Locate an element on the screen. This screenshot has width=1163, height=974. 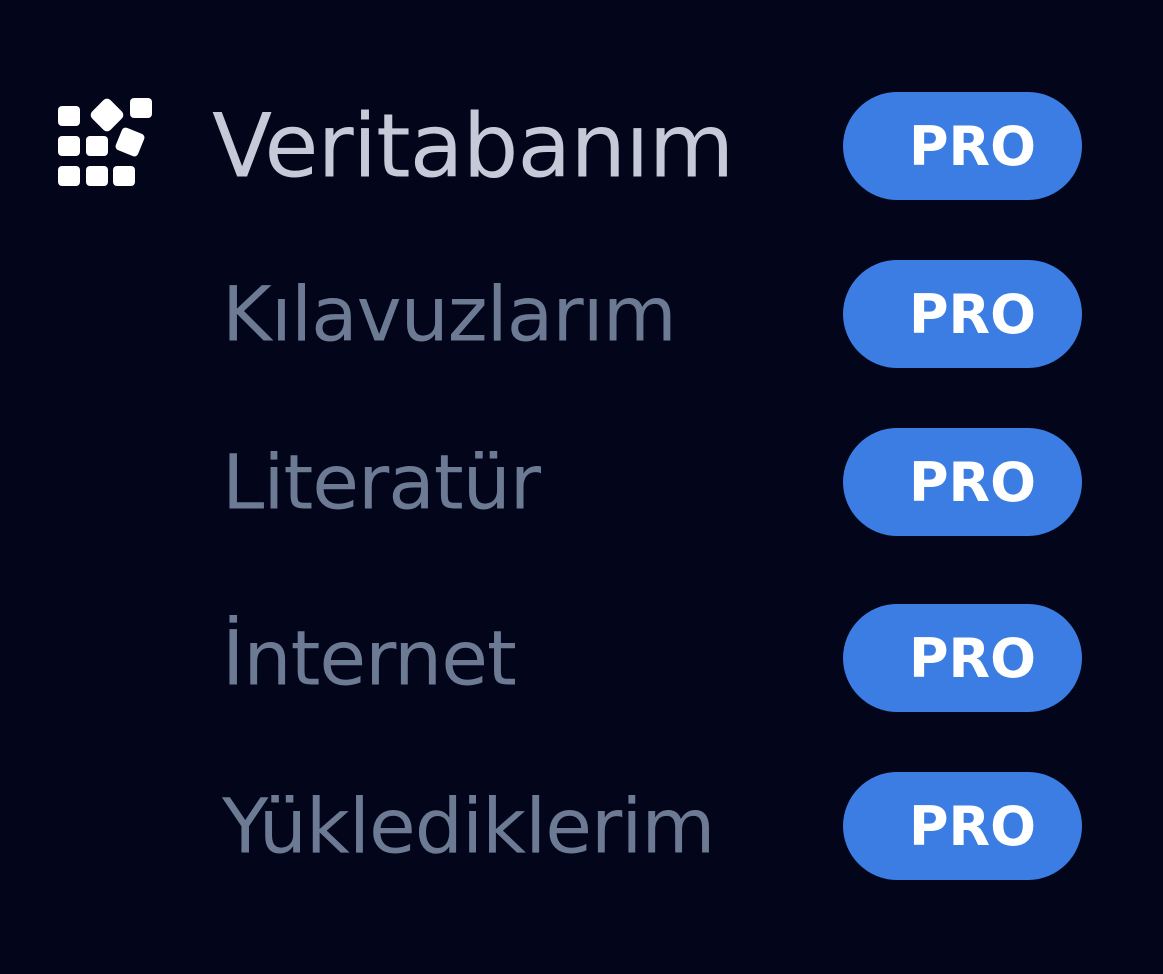
database-icon is located at coordinates (105, 143).